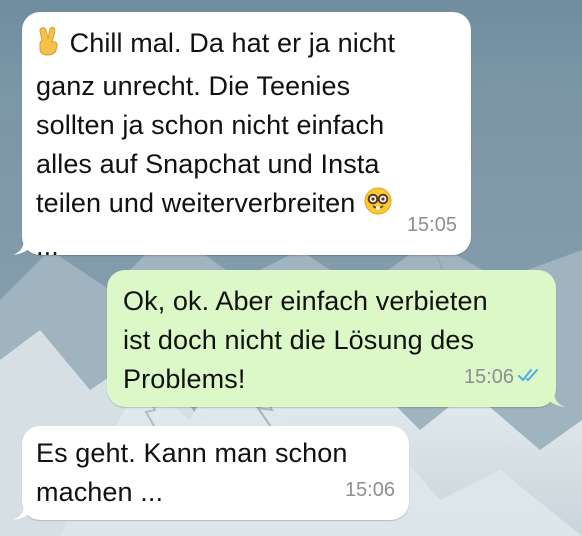 The width and height of the screenshot is (582, 536). What do you see at coordinates (378, 206) in the screenshot?
I see `nerd-face-emoji` at bounding box center [378, 206].